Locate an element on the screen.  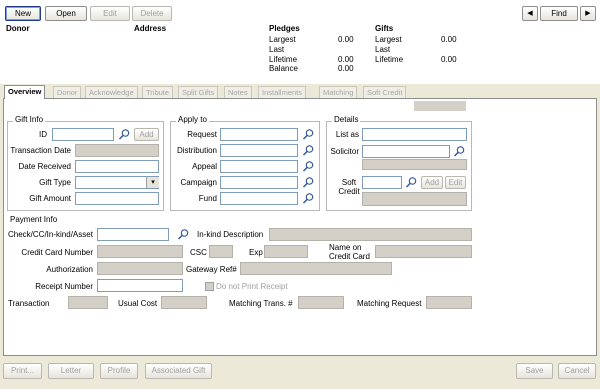
fund-input is located at coordinates (259, 198).